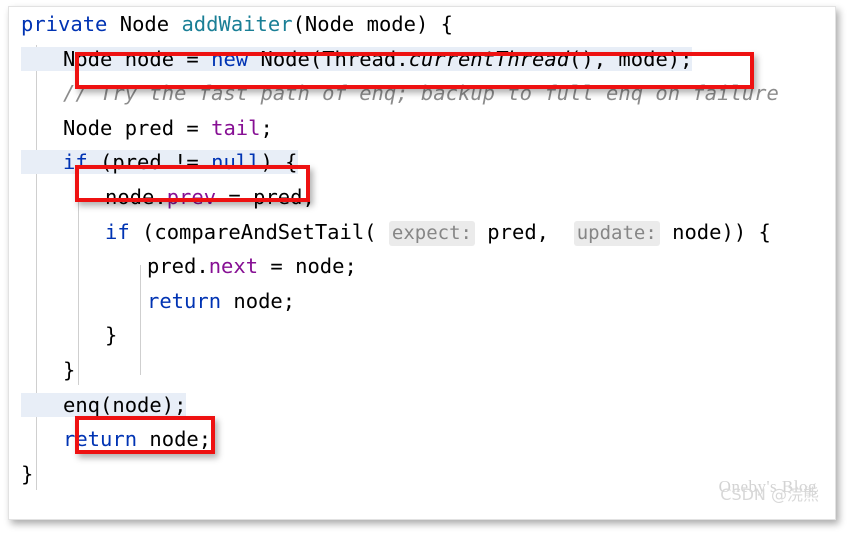 The height and width of the screenshot is (538, 852). What do you see at coordinates (265, 196) in the screenshot?
I see `code-token-pln: = pred;` at bounding box center [265, 196].